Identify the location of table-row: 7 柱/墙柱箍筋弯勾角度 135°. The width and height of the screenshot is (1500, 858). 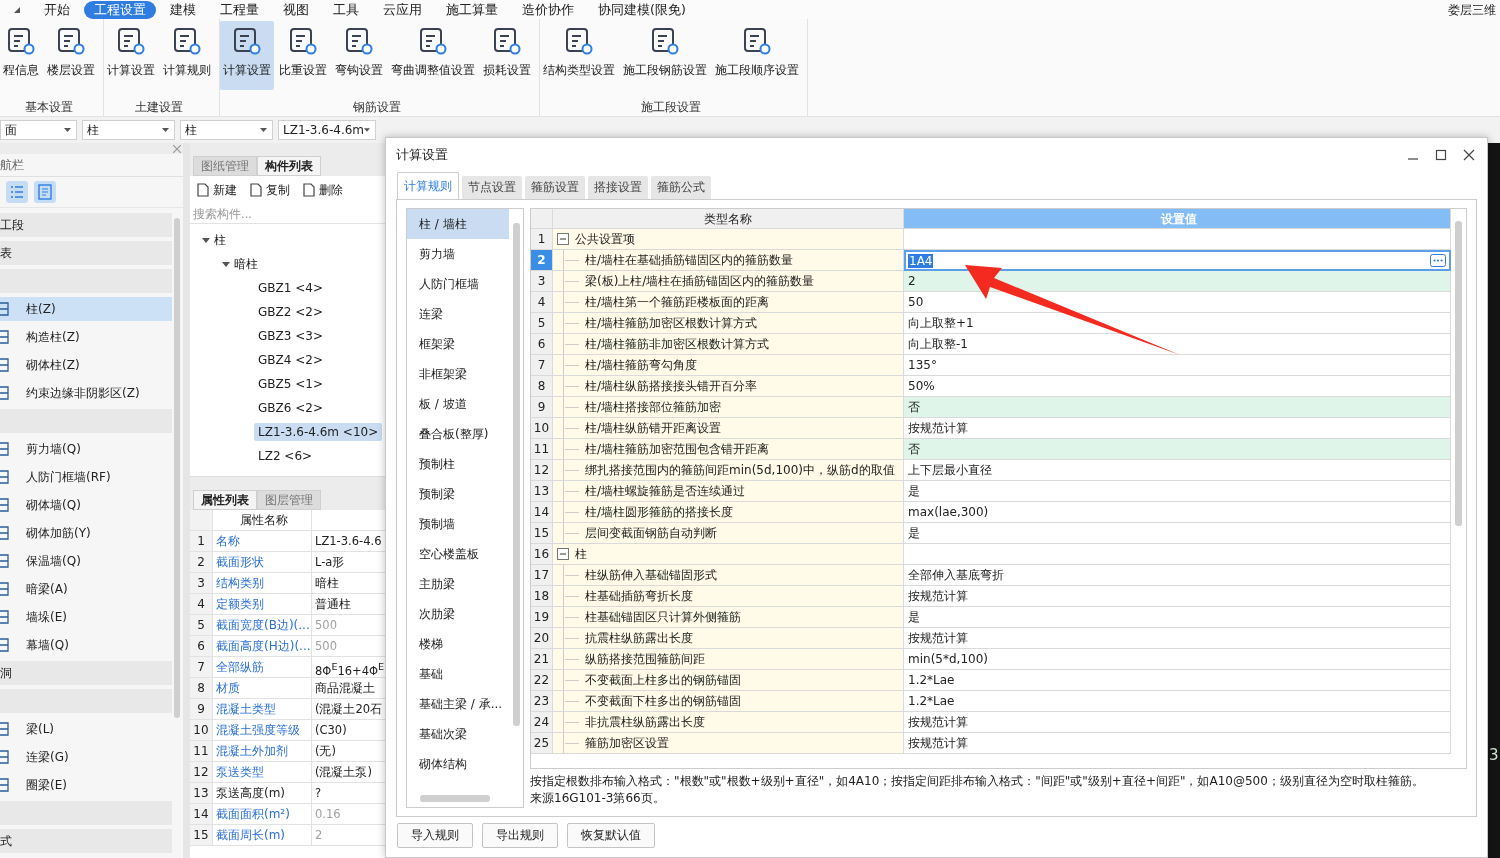
(991, 365).